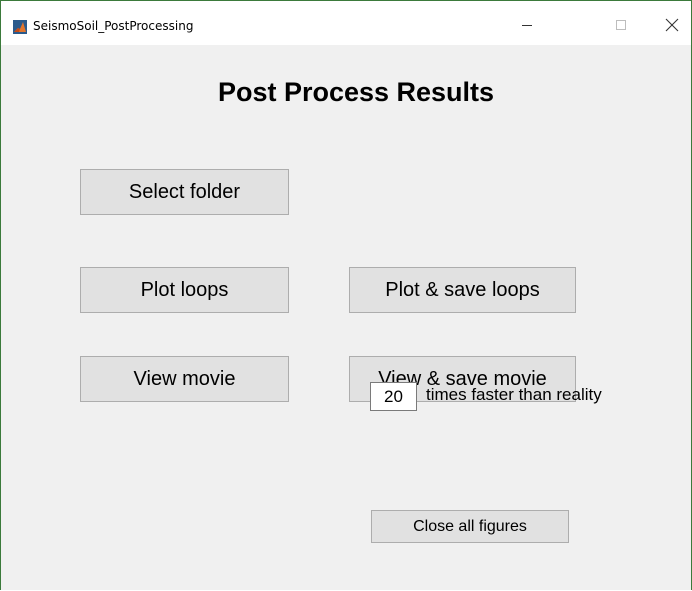  I want to click on minimize-icon, so click(527, 27).